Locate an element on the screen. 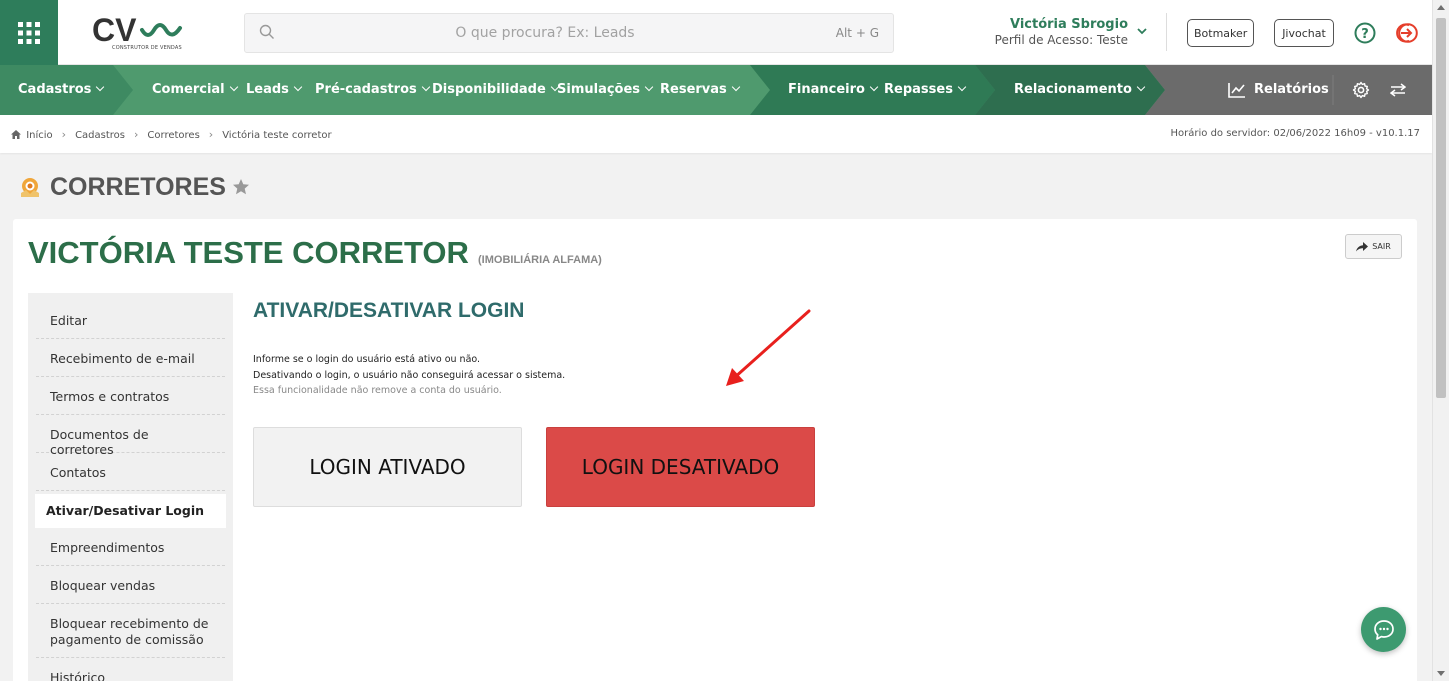  nav-relatorios-label: Relatórios is located at coordinates (1291, 89).